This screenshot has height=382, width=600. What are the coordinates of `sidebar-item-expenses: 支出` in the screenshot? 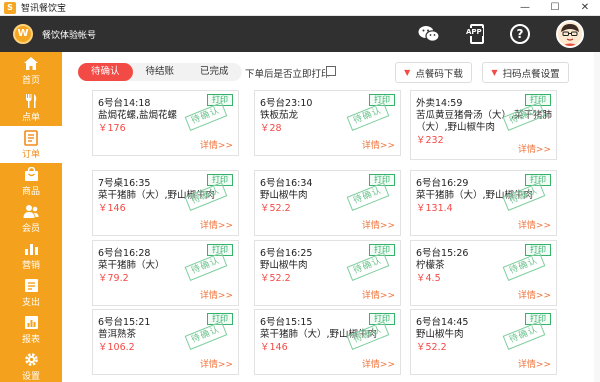 It's located at (31, 292).